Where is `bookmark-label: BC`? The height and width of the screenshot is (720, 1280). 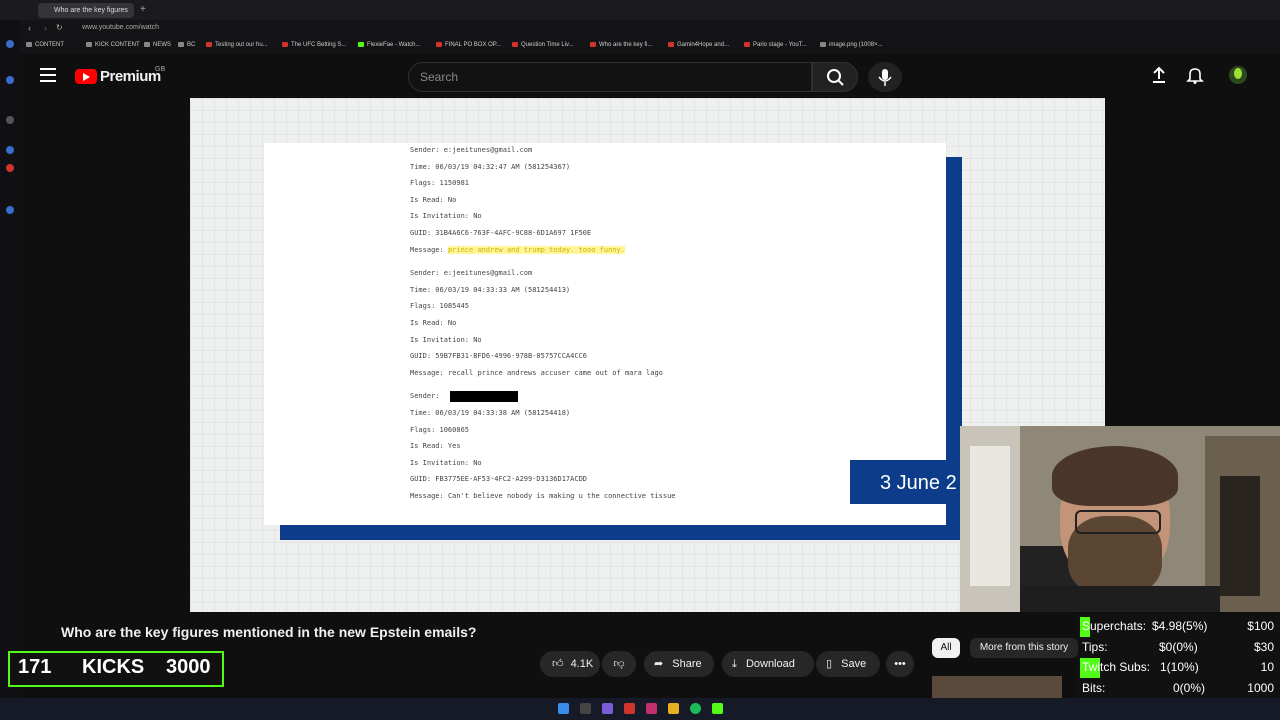 bookmark-label: BC is located at coordinates (191, 45).